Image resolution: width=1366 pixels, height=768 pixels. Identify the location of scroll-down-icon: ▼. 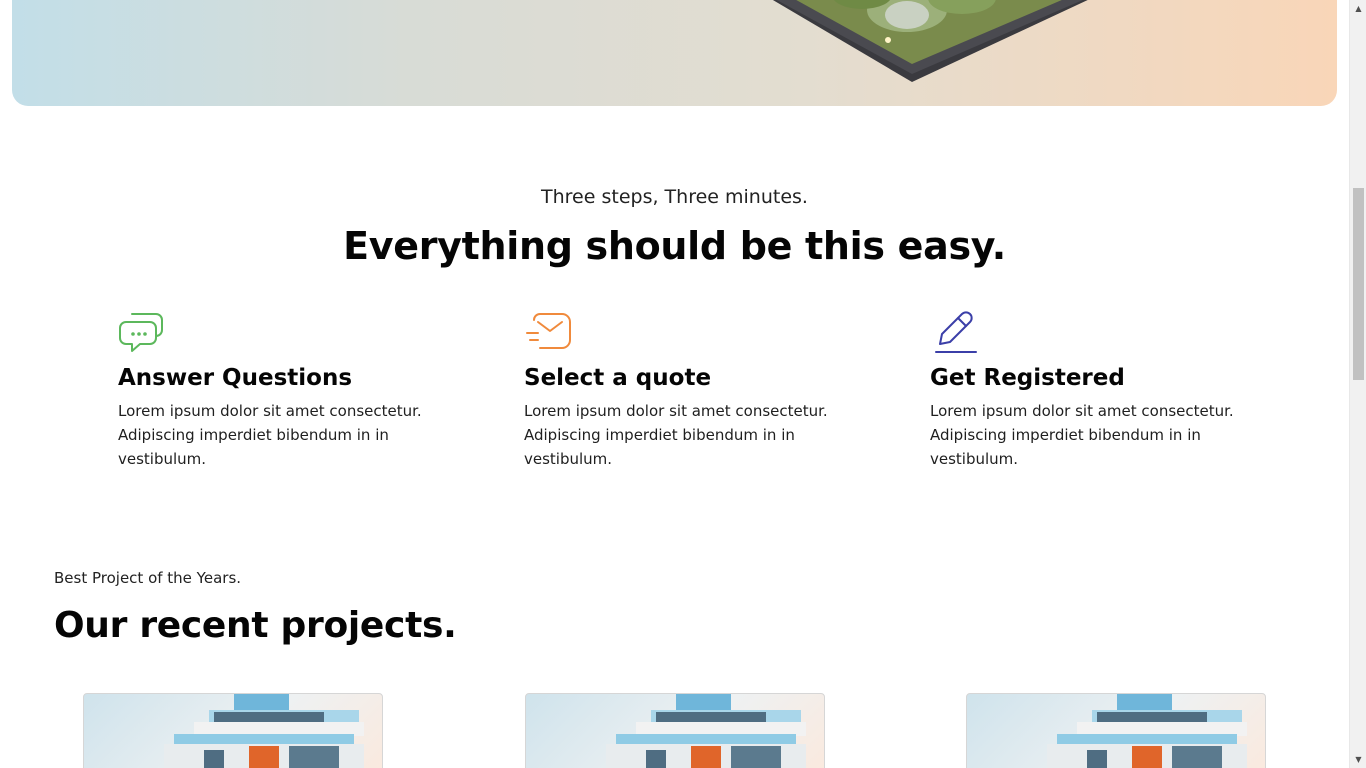
(1358, 759).